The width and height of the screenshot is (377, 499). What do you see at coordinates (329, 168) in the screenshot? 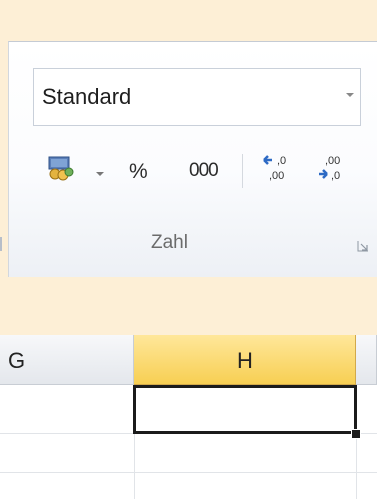
I see `decrease-decimal-icon: ,00 ,0` at bounding box center [329, 168].